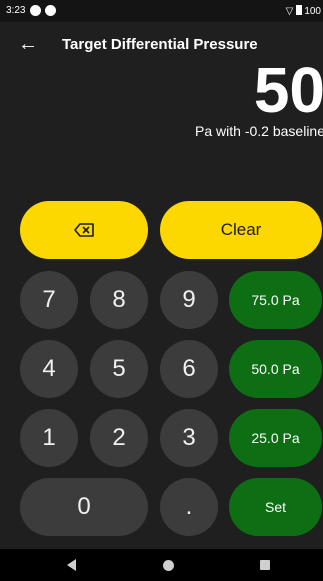 This screenshot has height=581, width=323. Describe the element at coordinates (119, 369) in the screenshot. I see `digit-5-button: 5` at that location.